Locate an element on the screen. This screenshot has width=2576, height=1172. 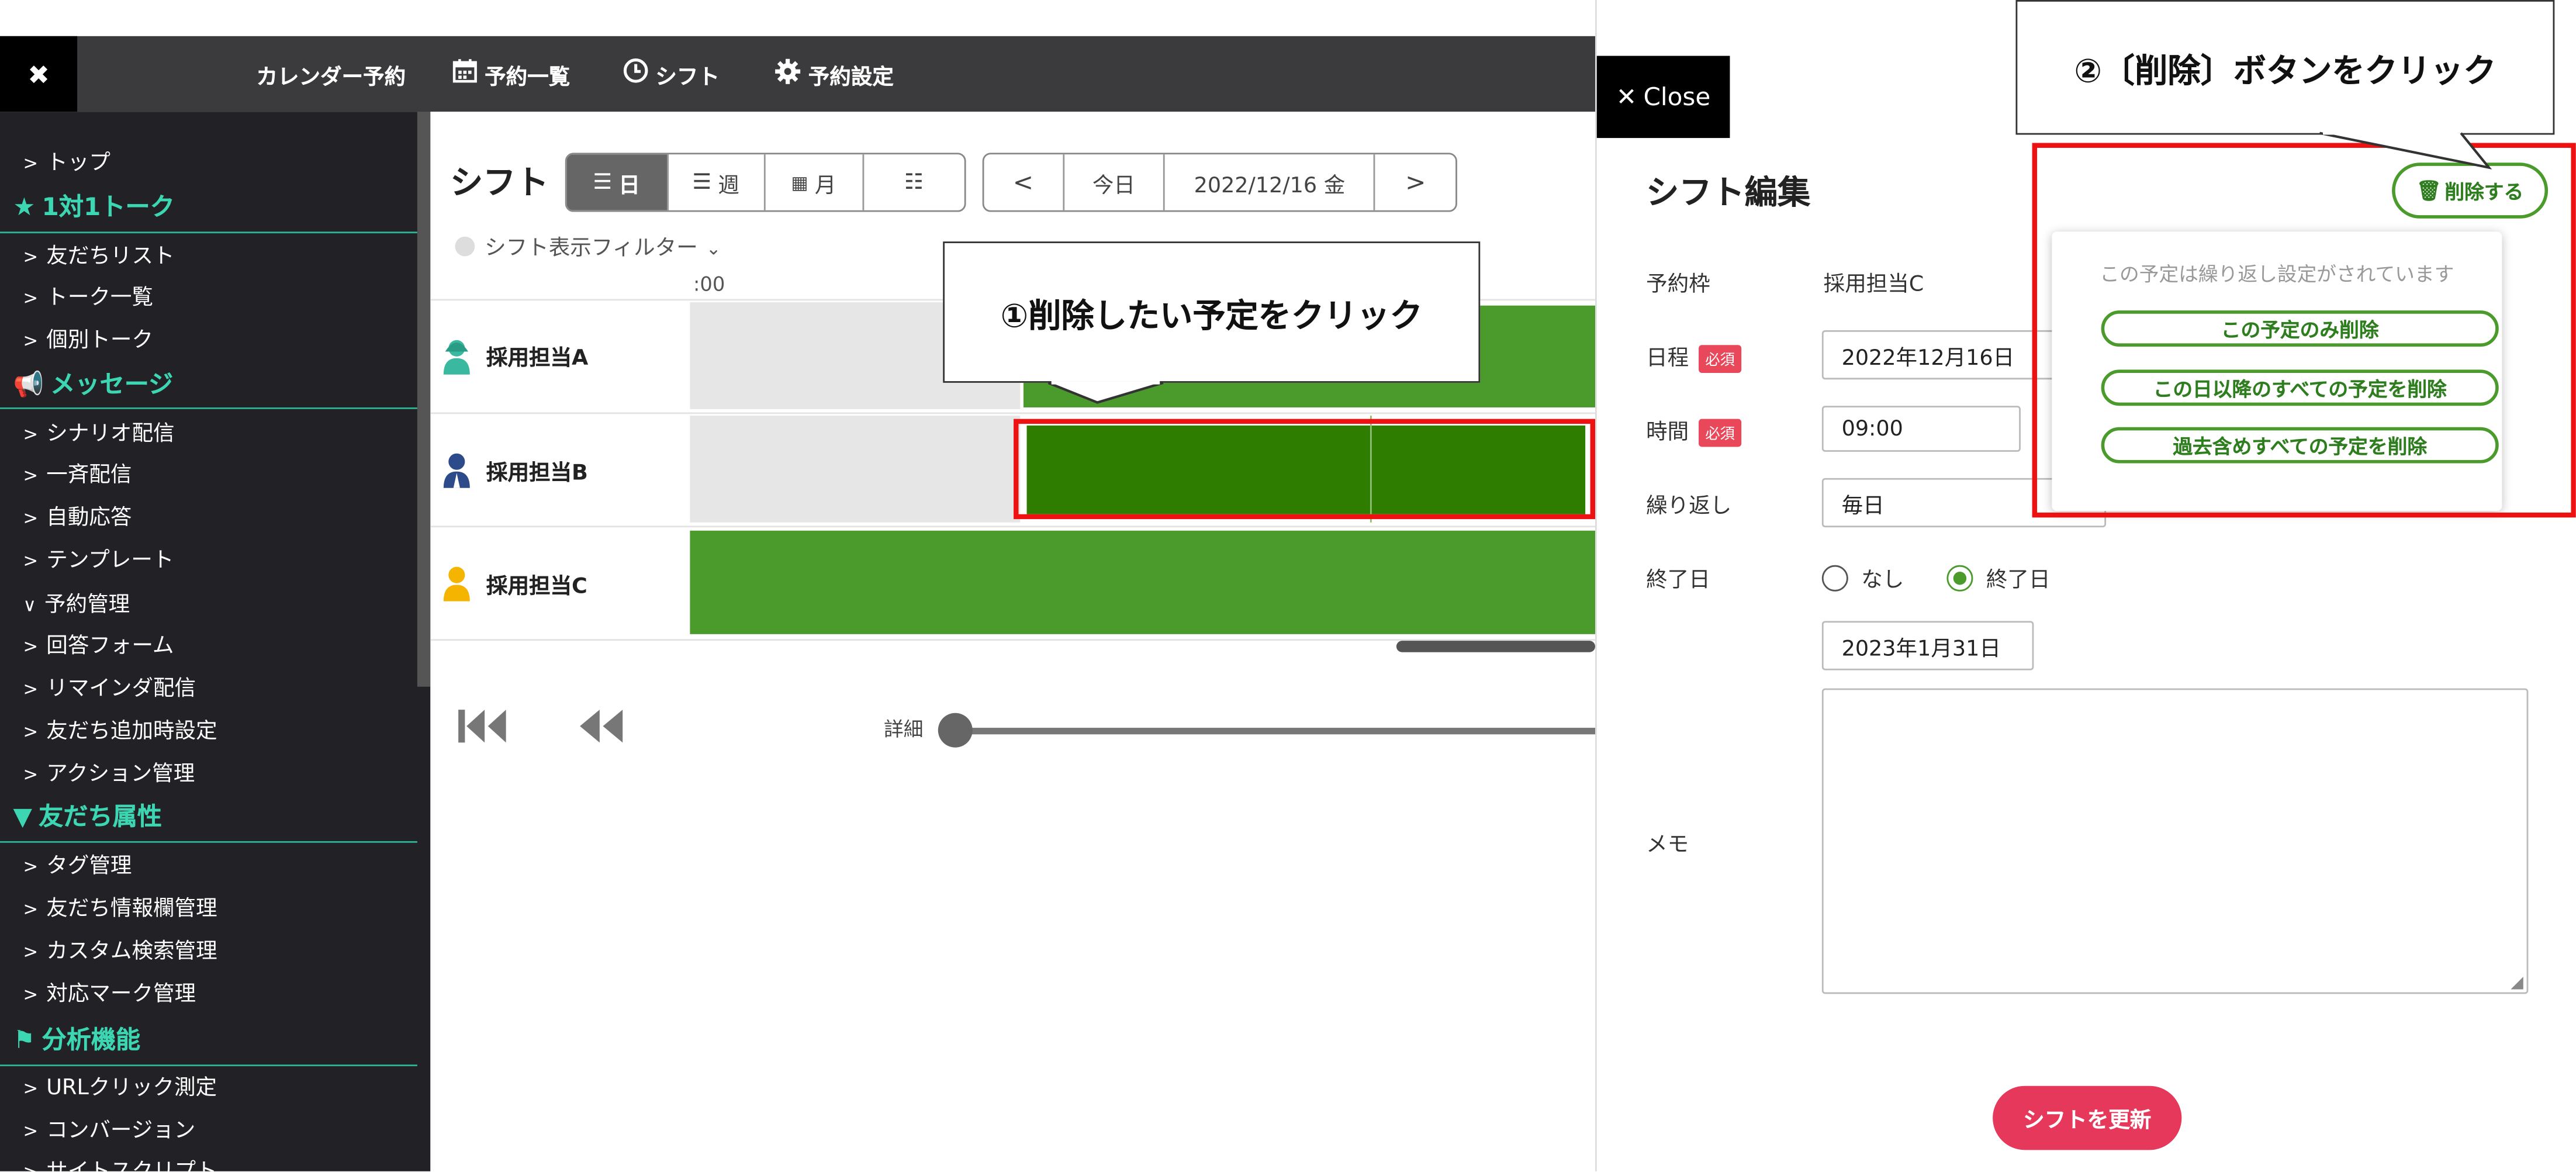
page-title: シフト is located at coordinates (499, 182).